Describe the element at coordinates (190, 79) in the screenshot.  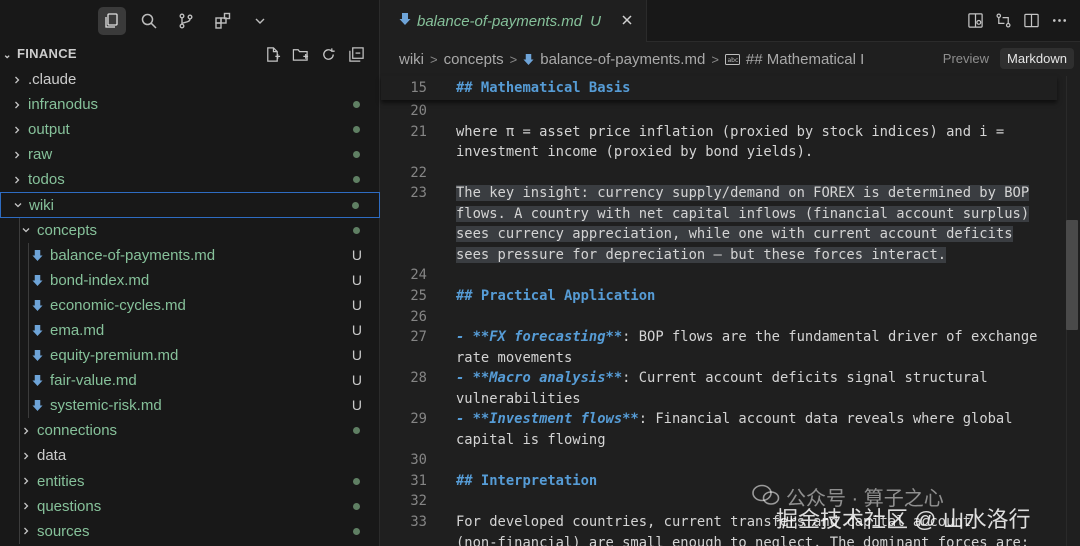
I see `folder-item-claude: .claude` at that location.